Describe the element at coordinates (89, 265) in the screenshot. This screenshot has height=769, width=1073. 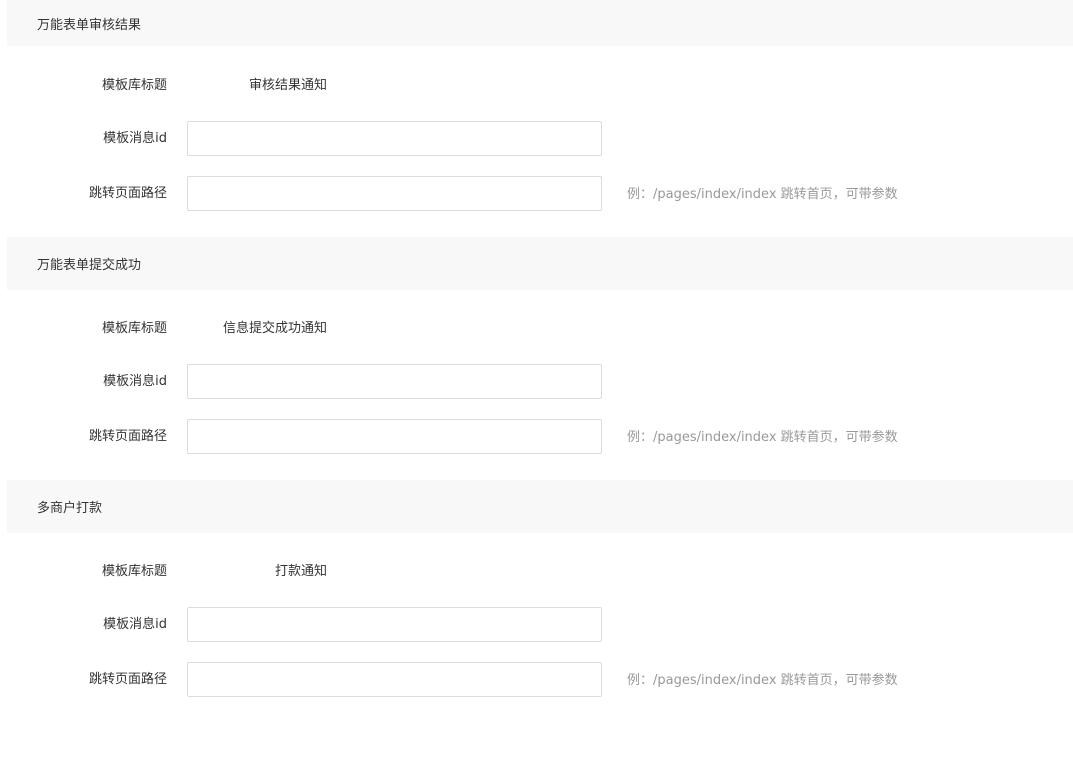
I see `section-title: 万能表单提交成功` at that location.